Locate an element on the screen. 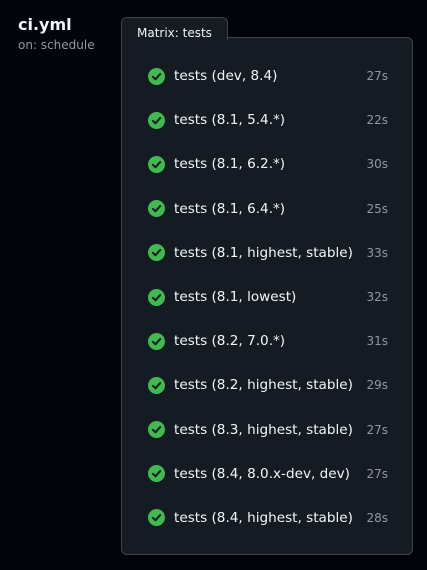 This screenshot has height=570, width=427. job-duration: 33s is located at coordinates (377, 252).